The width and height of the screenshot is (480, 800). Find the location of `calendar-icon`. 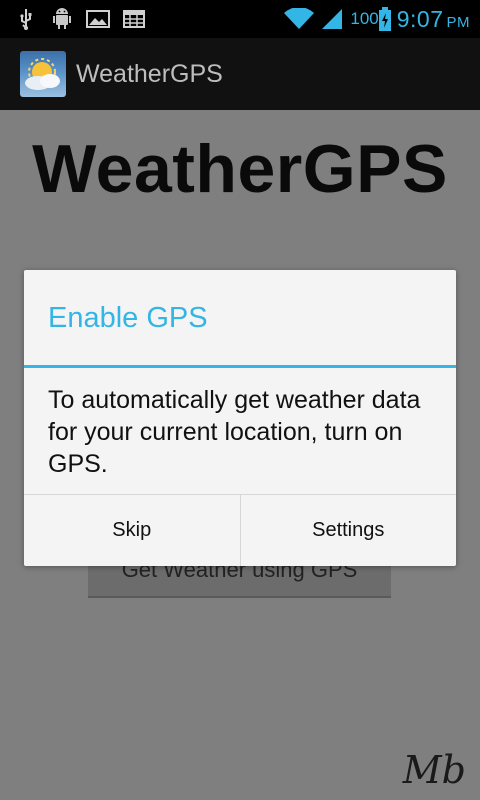

calendar-icon is located at coordinates (134, 19).